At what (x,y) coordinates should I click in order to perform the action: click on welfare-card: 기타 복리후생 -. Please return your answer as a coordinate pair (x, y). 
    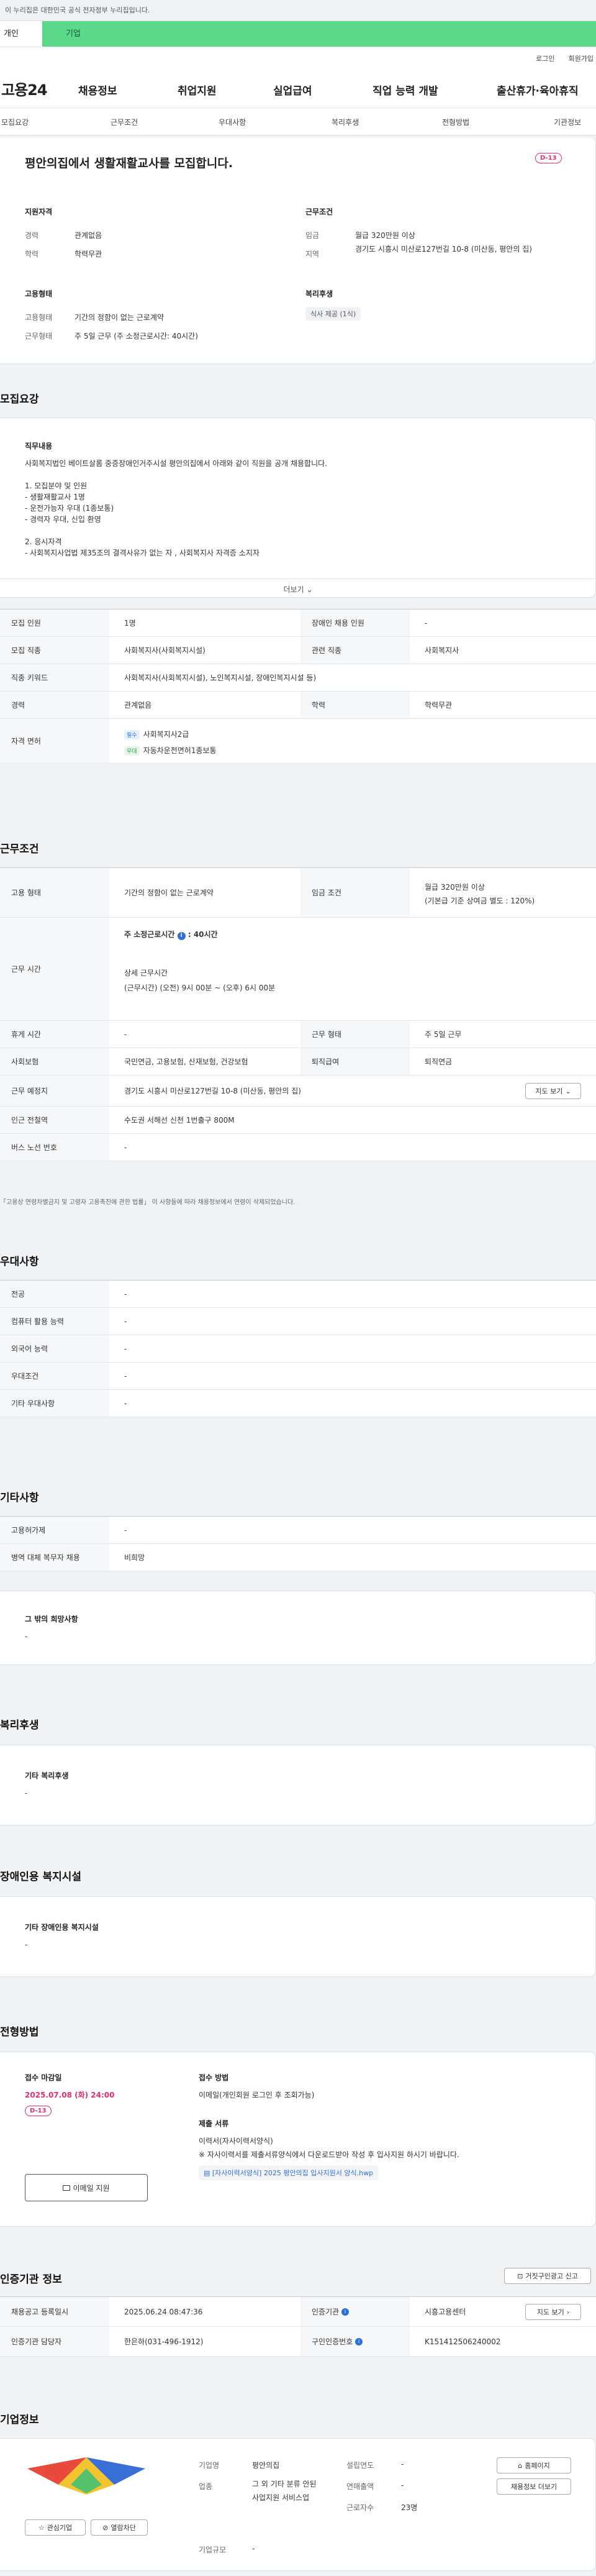
    Looking at the image, I should click on (298, 1785).